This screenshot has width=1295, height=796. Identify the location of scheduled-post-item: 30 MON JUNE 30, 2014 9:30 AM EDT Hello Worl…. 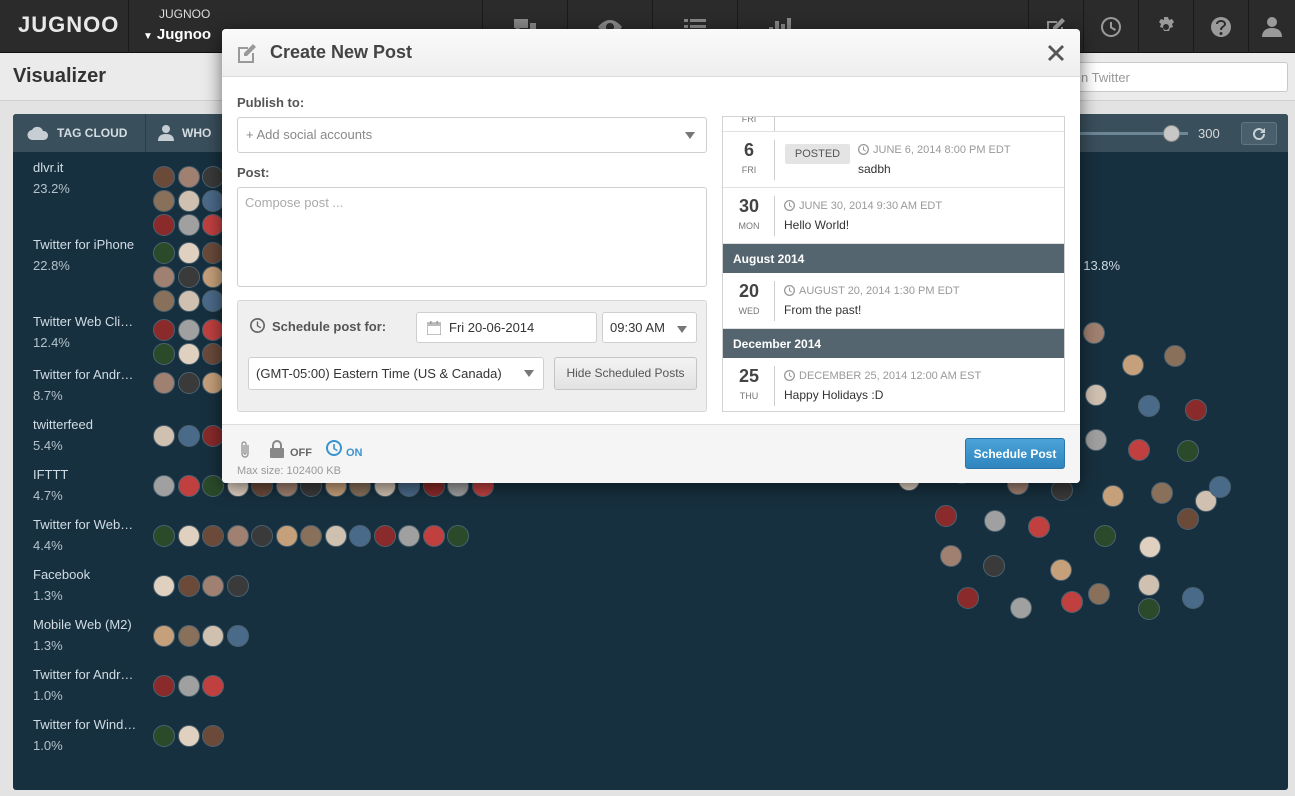
(893, 216).